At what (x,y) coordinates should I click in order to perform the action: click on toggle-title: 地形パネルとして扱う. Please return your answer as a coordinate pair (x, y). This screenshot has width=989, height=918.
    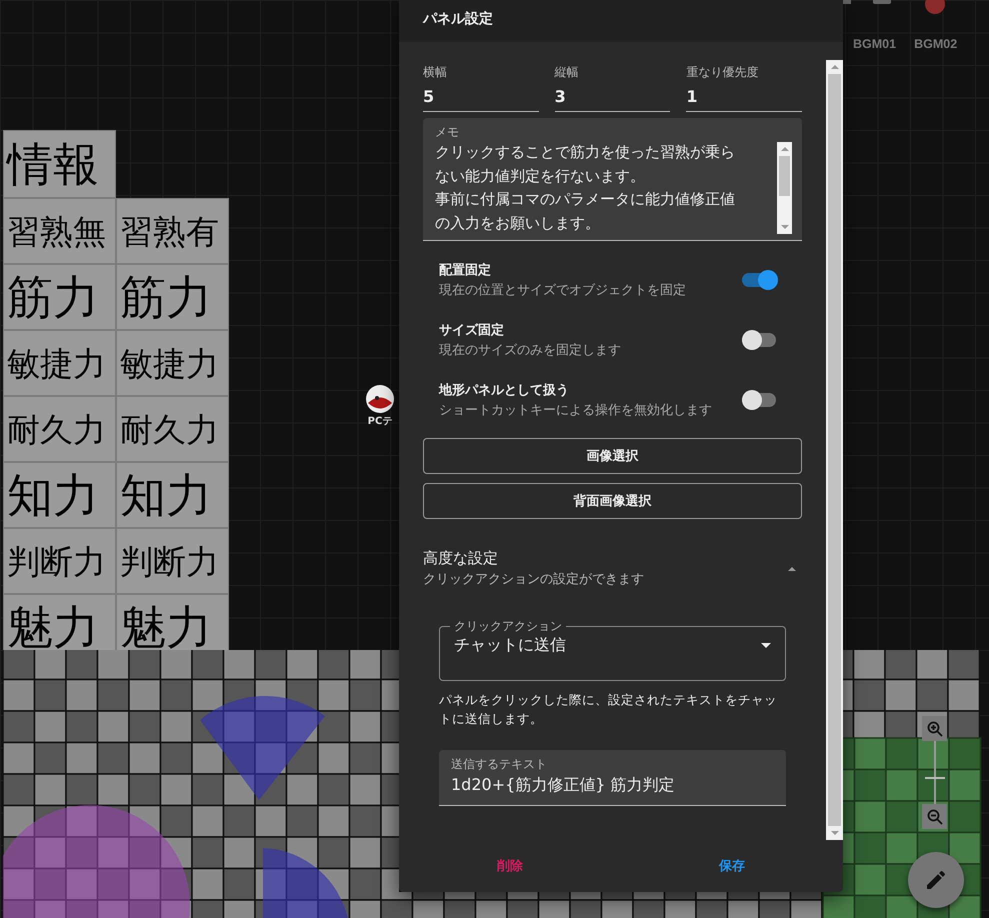
    Looking at the image, I should click on (504, 390).